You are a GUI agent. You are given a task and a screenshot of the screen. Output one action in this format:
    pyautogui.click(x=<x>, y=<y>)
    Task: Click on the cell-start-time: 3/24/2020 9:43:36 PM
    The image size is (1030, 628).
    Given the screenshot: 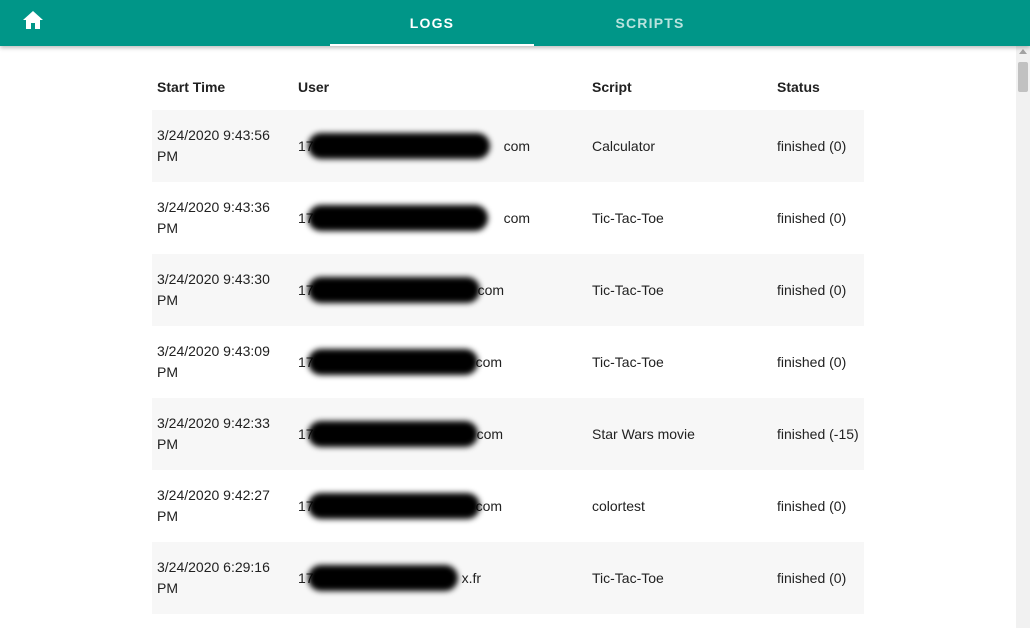 What is the action you would take?
    pyautogui.click(x=222, y=218)
    